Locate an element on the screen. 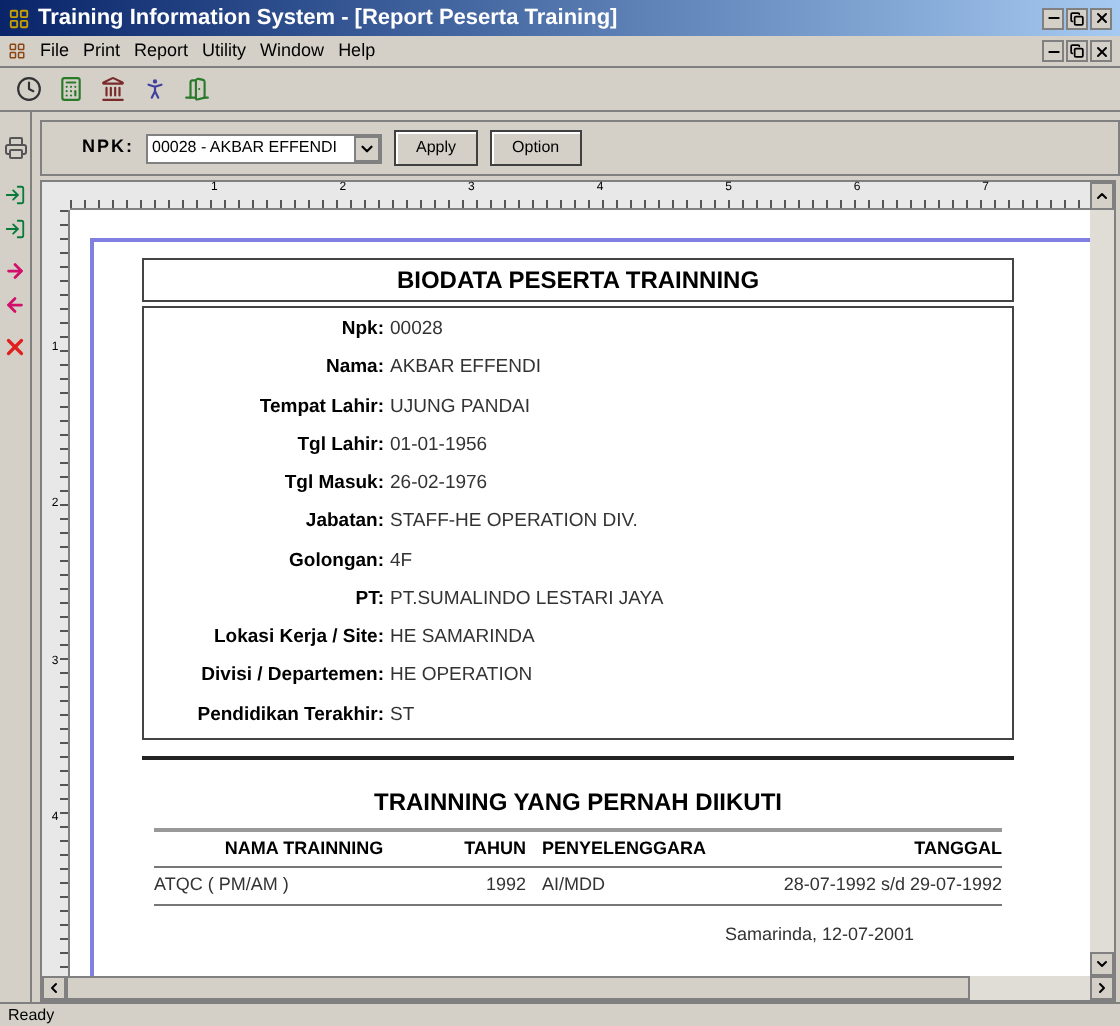 The width and height of the screenshot is (1120, 1026). table-cell-text: 28-07-1992 s/d 29-07-1992 is located at coordinates (891, 885).